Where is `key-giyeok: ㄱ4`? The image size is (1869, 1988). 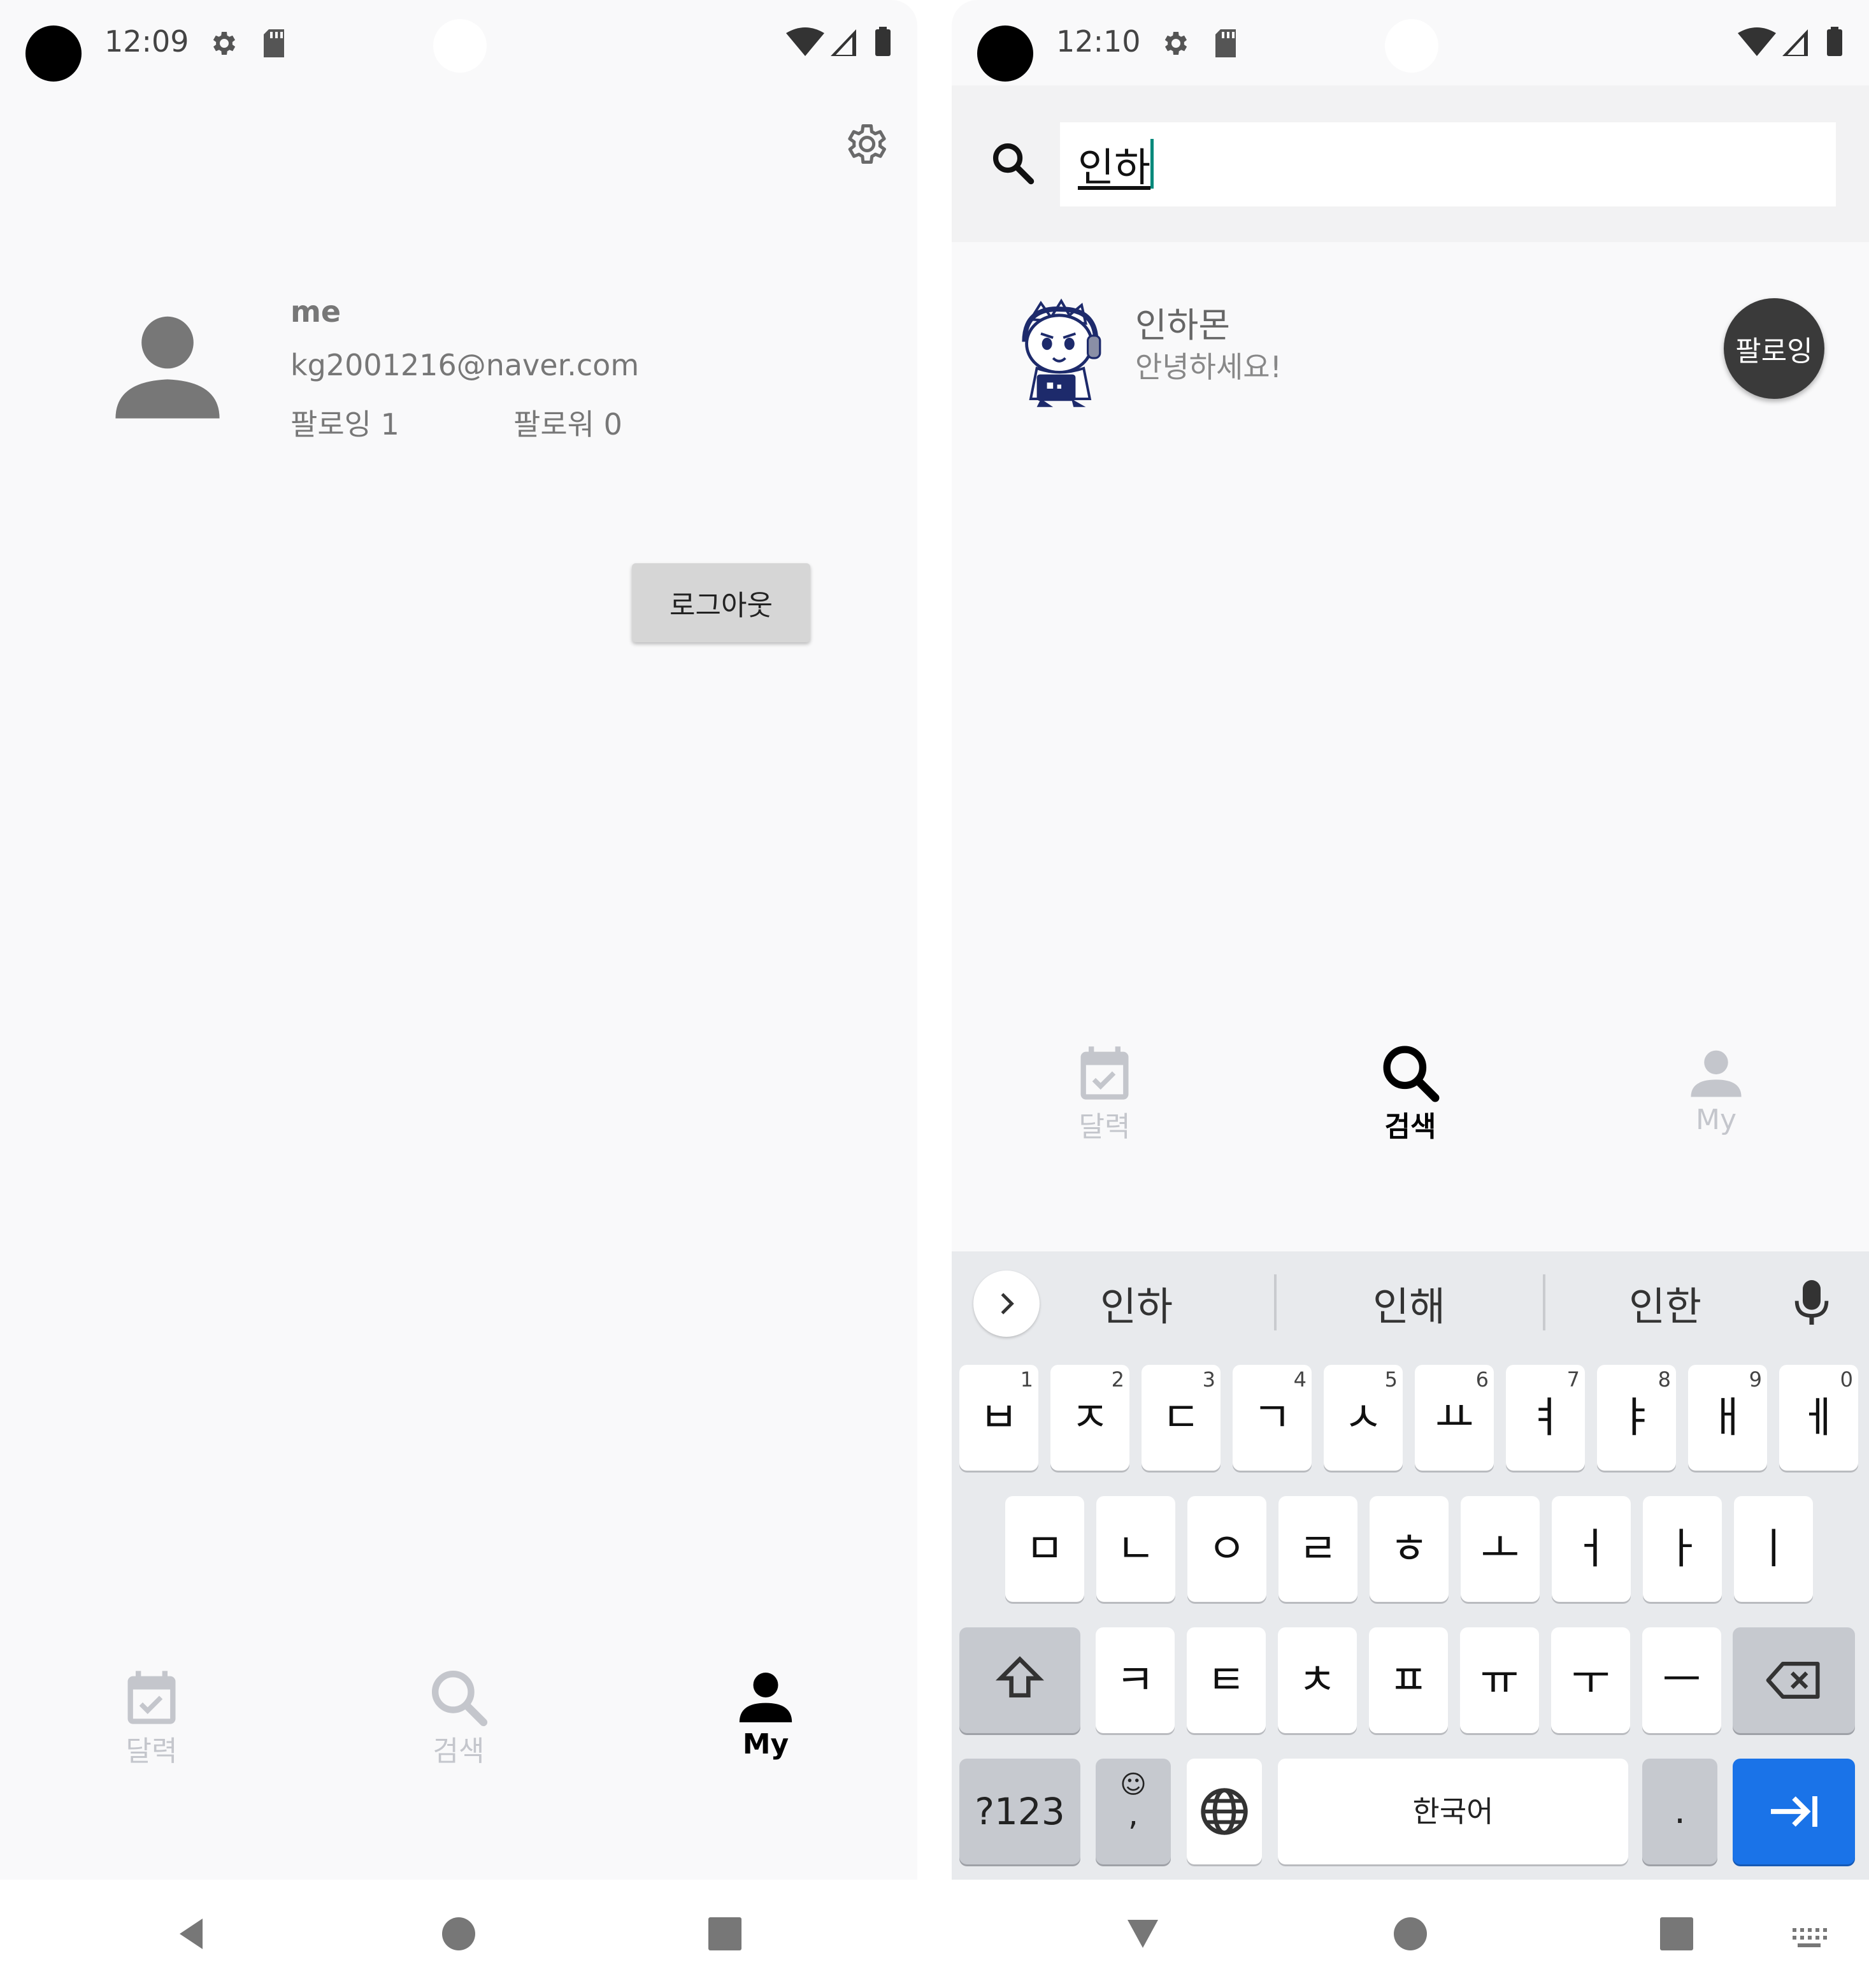 key-giyeok: ㄱ4 is located at coordinates (1272, 1418).